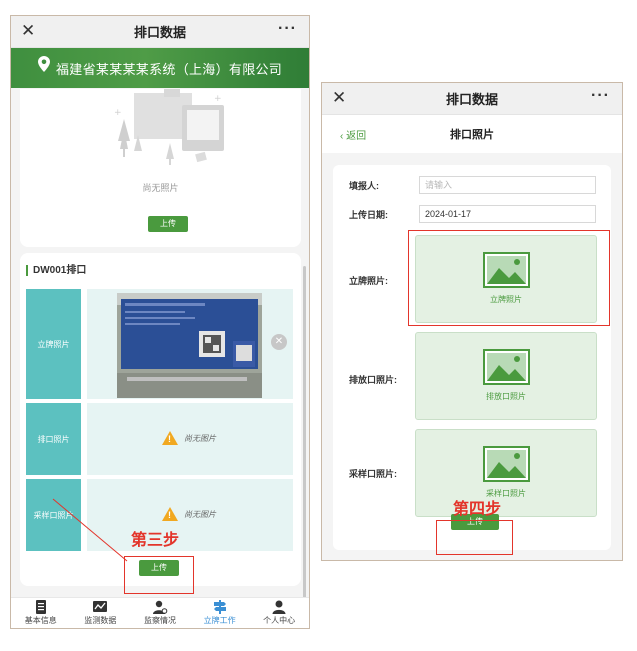  Describe the element at coordinates (100, 606) in the screenshot. I see `chart-icon` at that location.